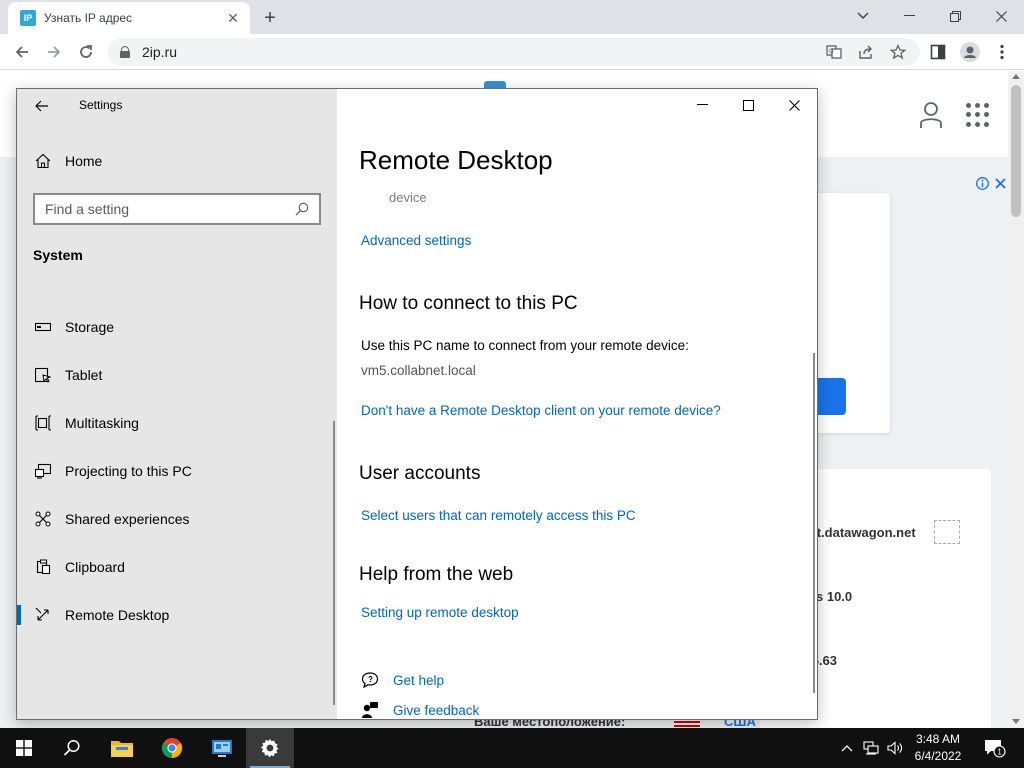 This screenshot has height=768, width=1024. Describe the element at coordinates (84, 161) in the screenshot. I see `nav-home-label: Home` at that location.